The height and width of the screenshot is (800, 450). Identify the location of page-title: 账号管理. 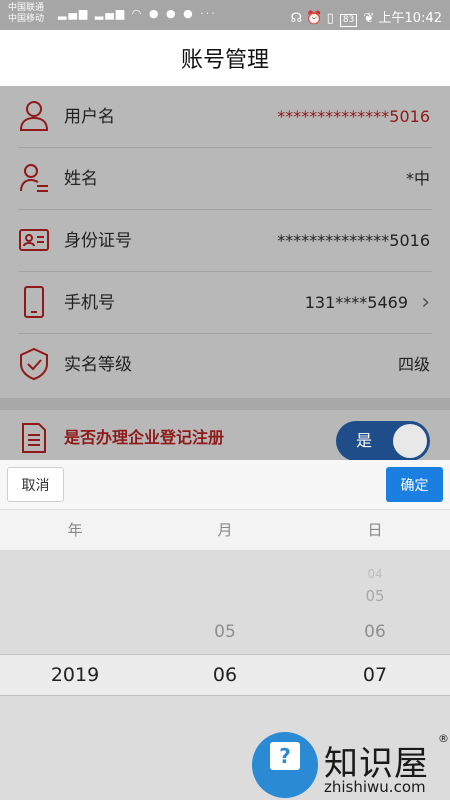
(224, 60).